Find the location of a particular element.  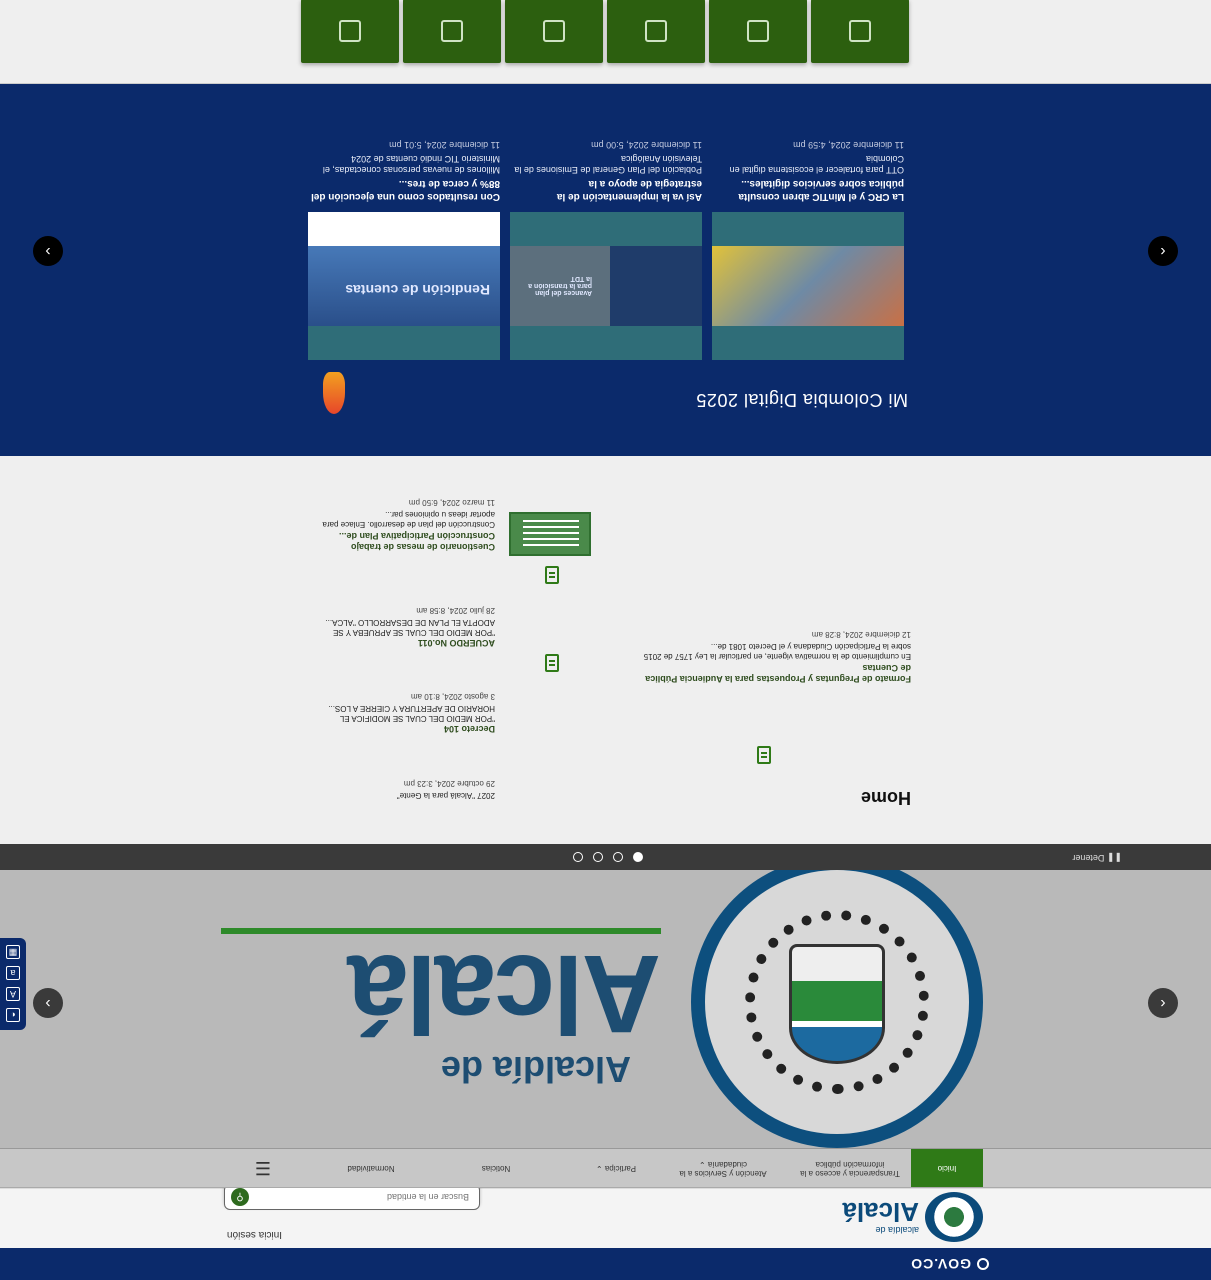

menu-icon: ☰ is located at coordinates (263, 1167).